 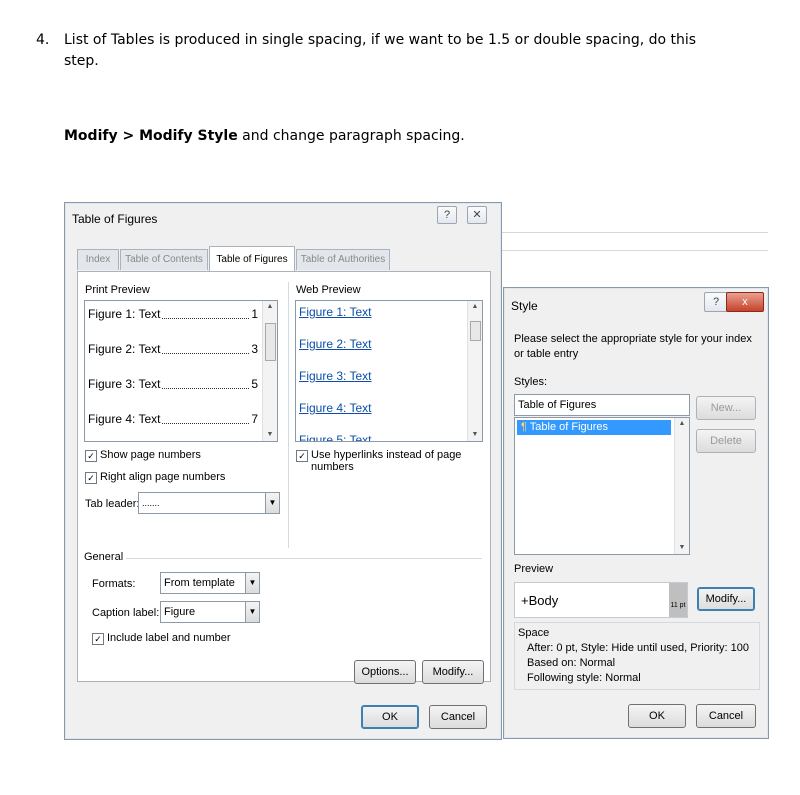 What do you see at coordinates (254, 419) in the screenshot?
I see `entry-page: 7` at bounding box center [254, 419].